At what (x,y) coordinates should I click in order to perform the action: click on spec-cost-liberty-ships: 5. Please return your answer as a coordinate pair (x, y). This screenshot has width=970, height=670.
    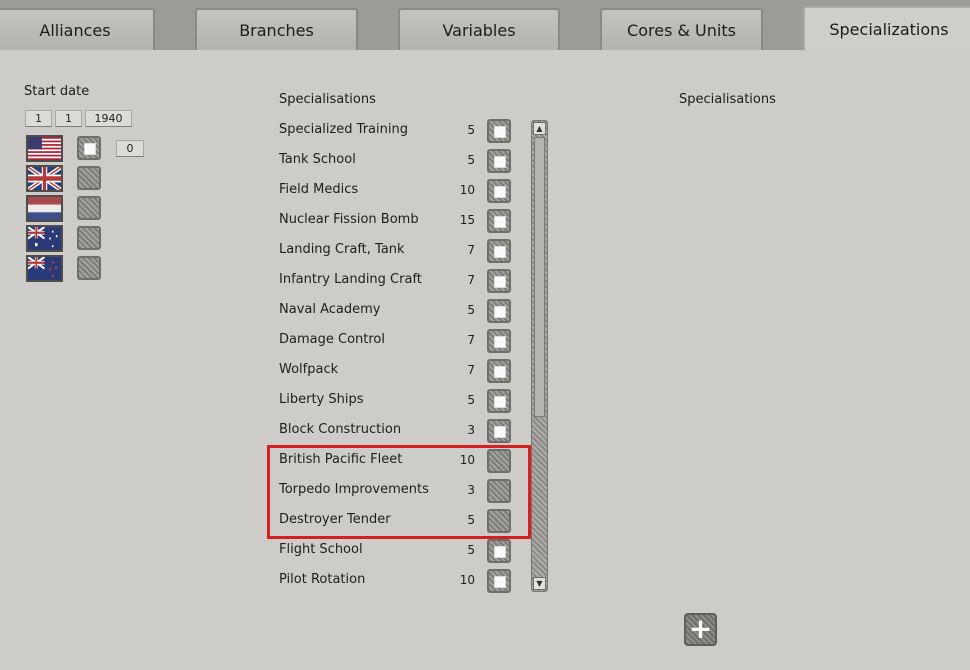
    Looking at the image, I should click on (471, 400).